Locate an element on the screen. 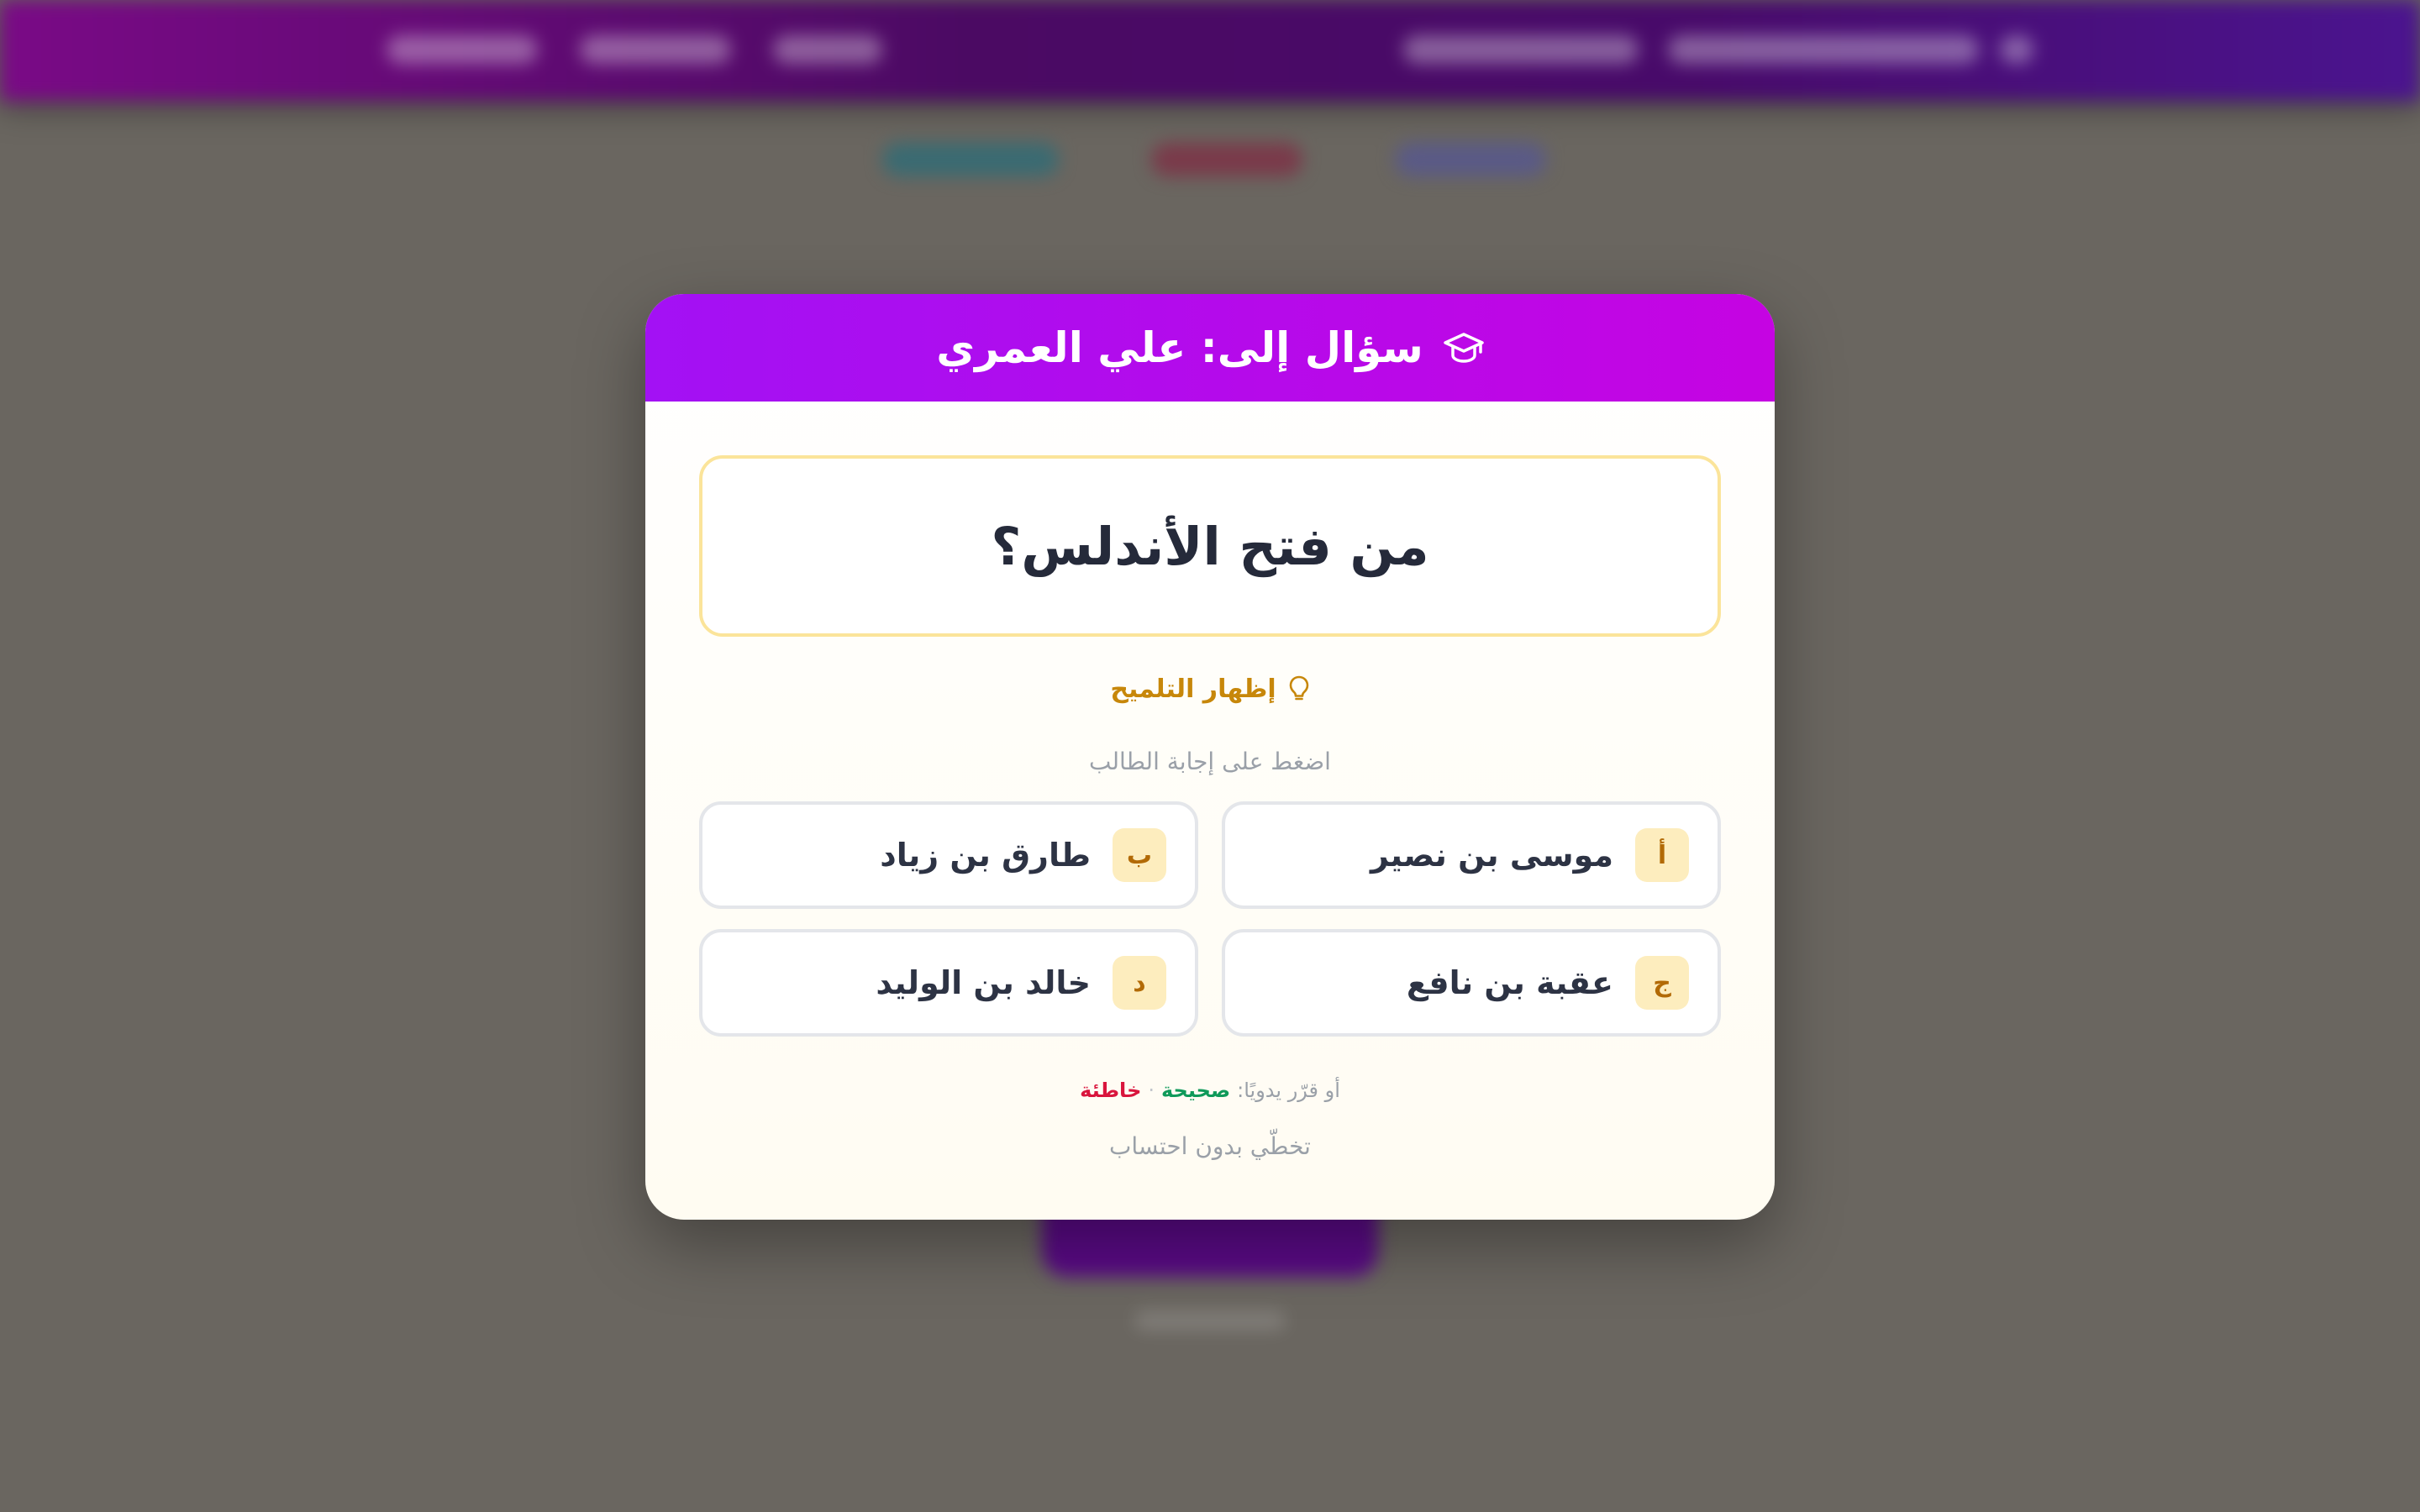 This screenshot has width=2420, height=1512. skip-without-scoring-link: تخطّي بدون احتساب is located at coordinates (1210, 1146).